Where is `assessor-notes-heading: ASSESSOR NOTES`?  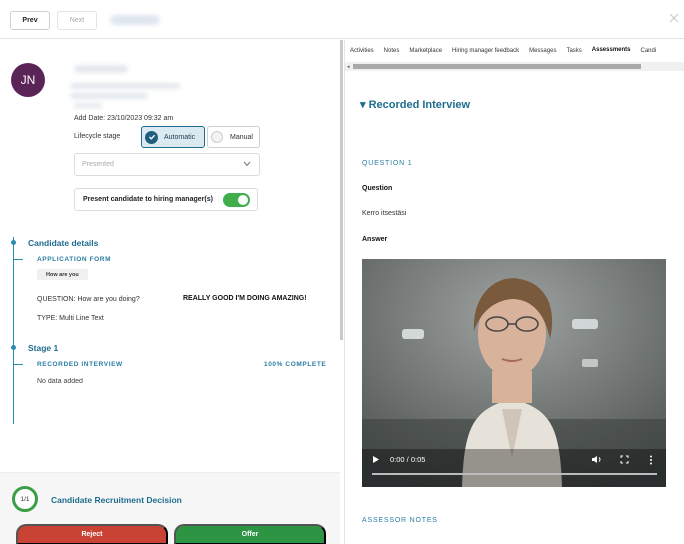
assessor-notes-heading: ASSESSOR NOTES is located at coordinates (400, 520).